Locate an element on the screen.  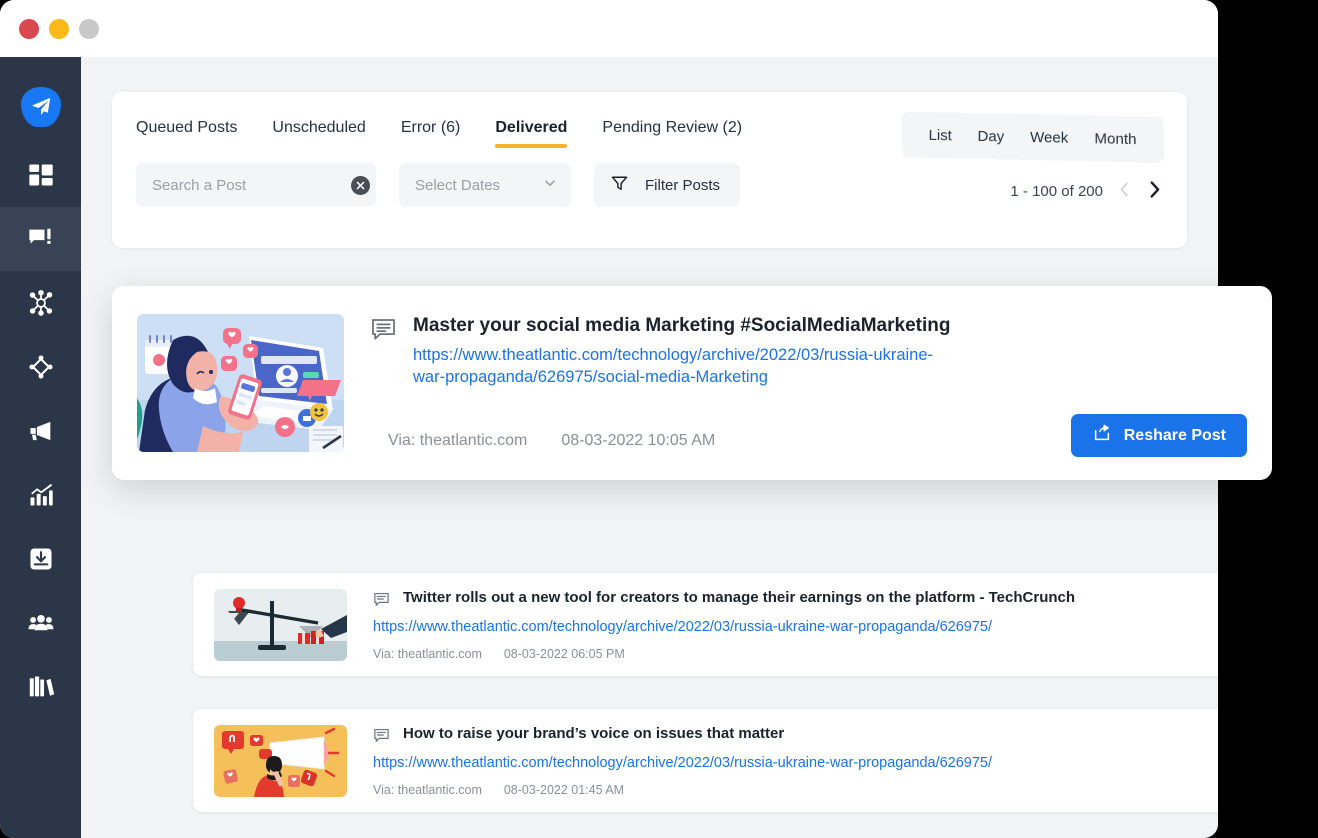
sidebar-item-campaigns is located at coordinates (40, 431).